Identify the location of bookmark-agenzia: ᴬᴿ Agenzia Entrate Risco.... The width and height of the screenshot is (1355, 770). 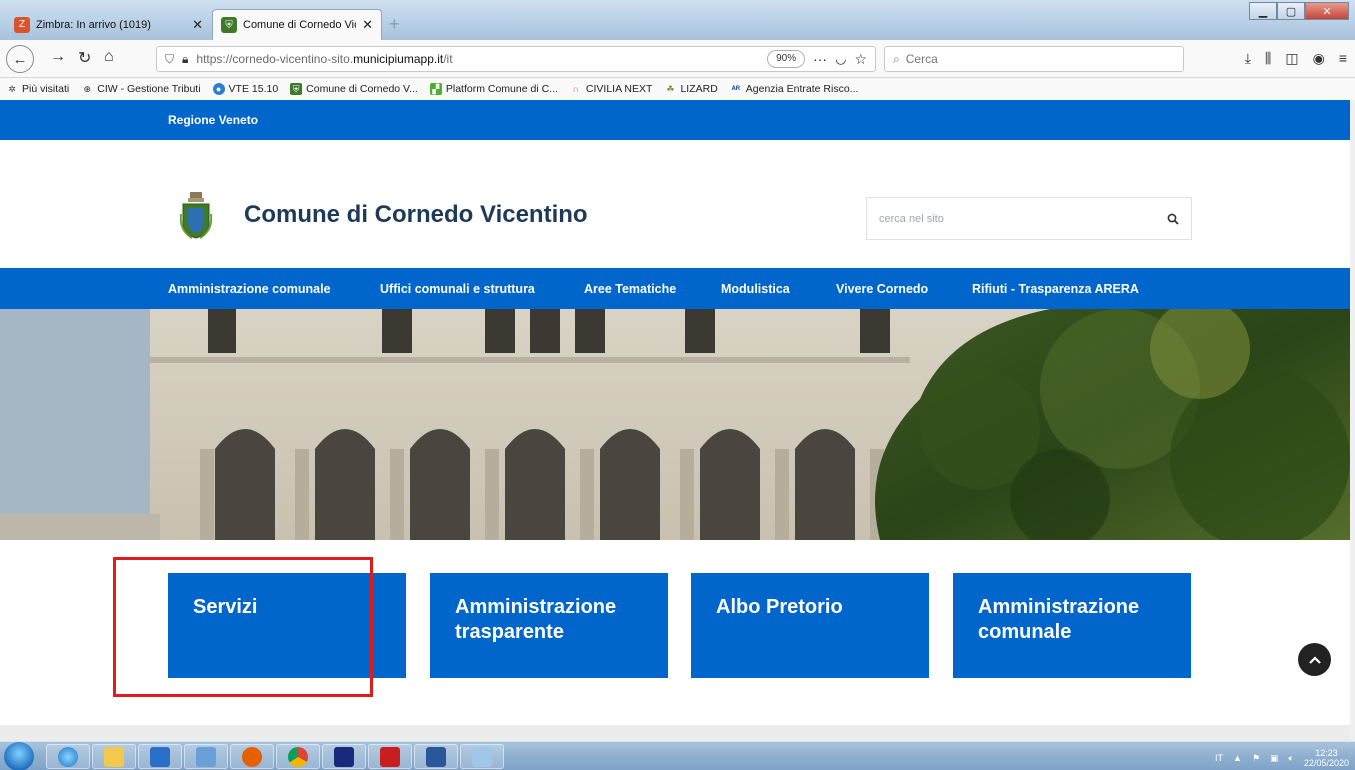
(794, 89).